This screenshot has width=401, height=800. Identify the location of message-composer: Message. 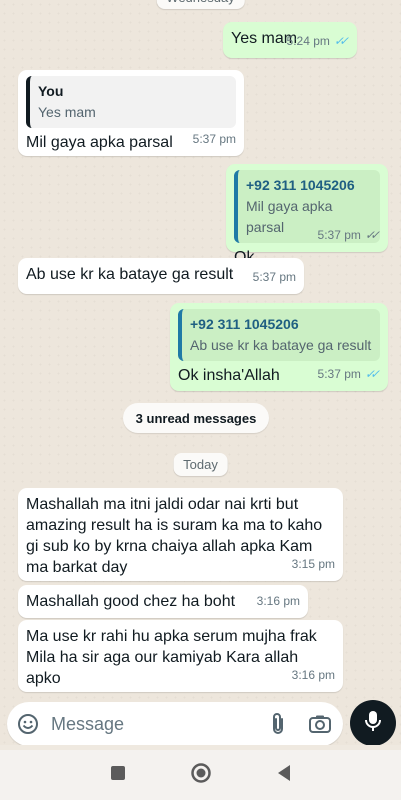
(175, 723).